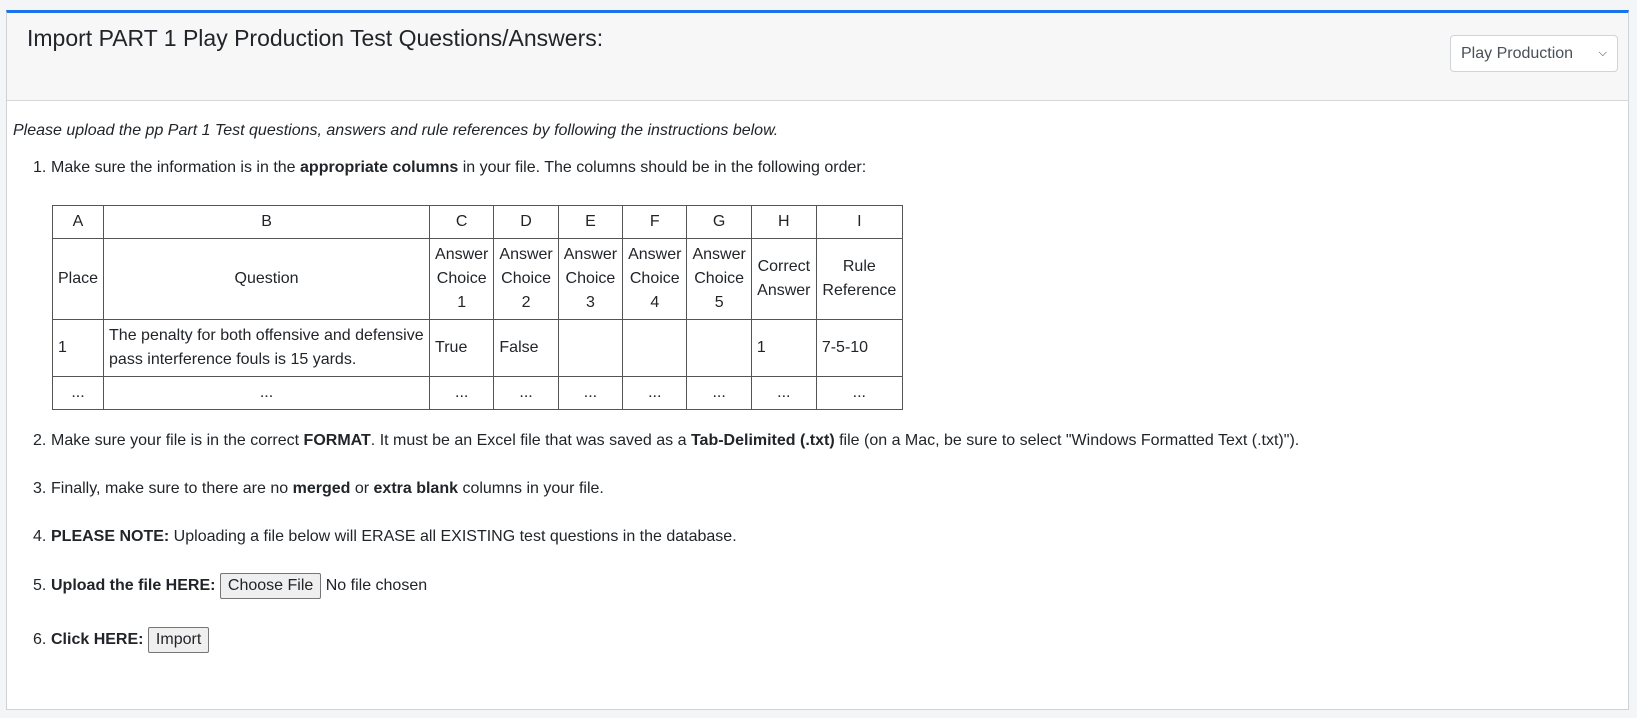 This screenshot has width=1637, height=718. I want to click on example-correct-answer: 1, so click(783, 348).